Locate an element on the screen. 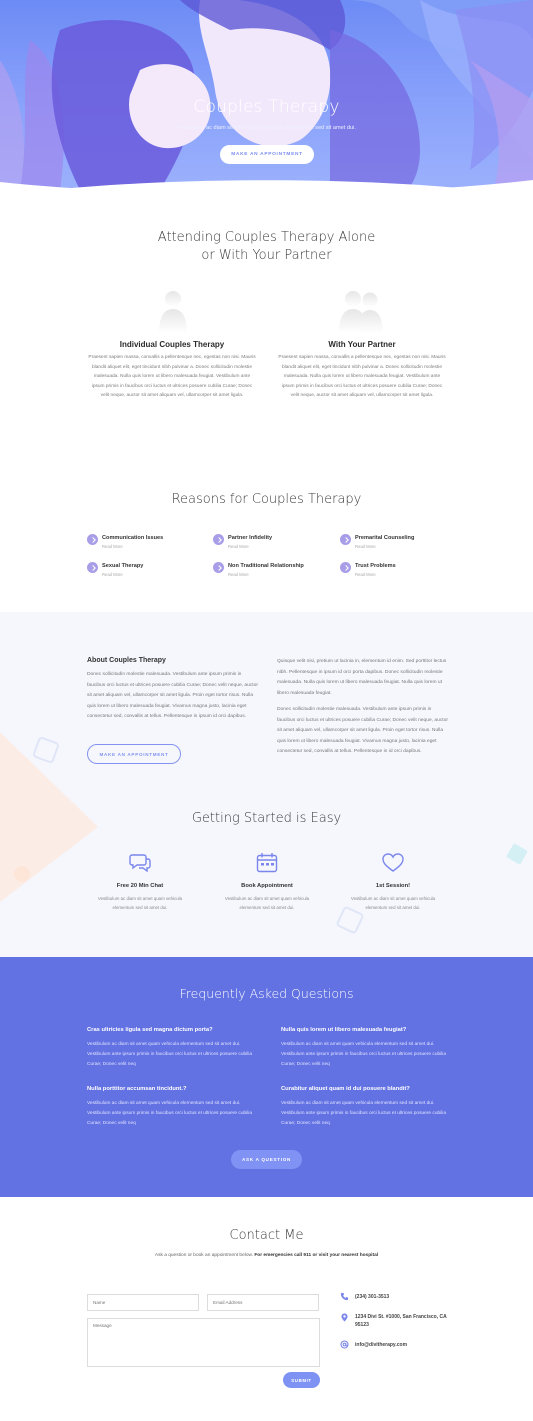 This screenshot has width=533, height=1421. attending-title-line1: Attending Couples Therapy Alone is located at coordinates (266, 237).